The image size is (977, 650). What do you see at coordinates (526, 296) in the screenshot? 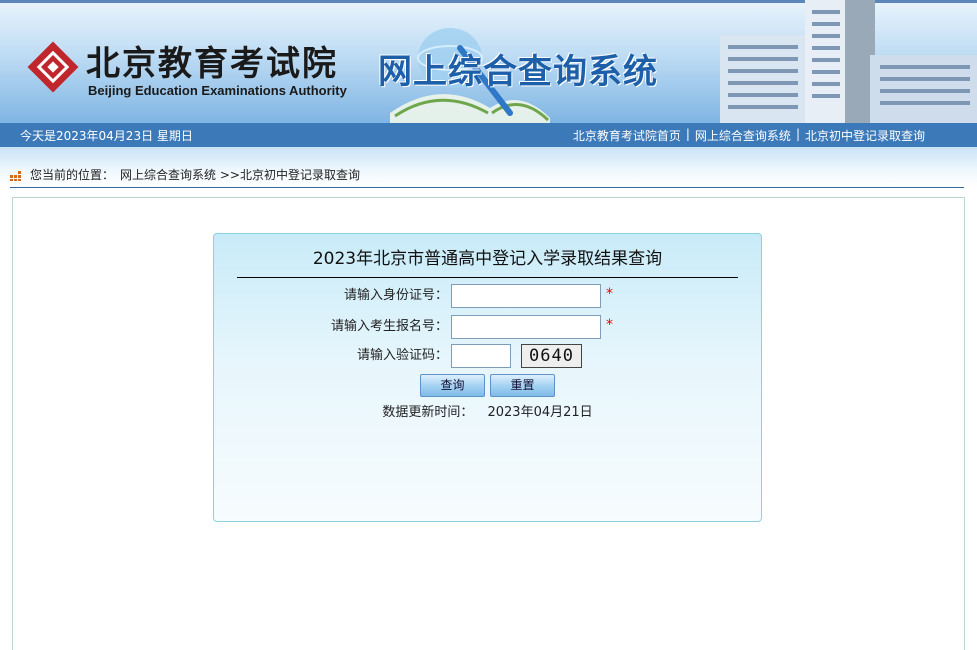
I see `id-number-input` at bounding box center [526, 296].